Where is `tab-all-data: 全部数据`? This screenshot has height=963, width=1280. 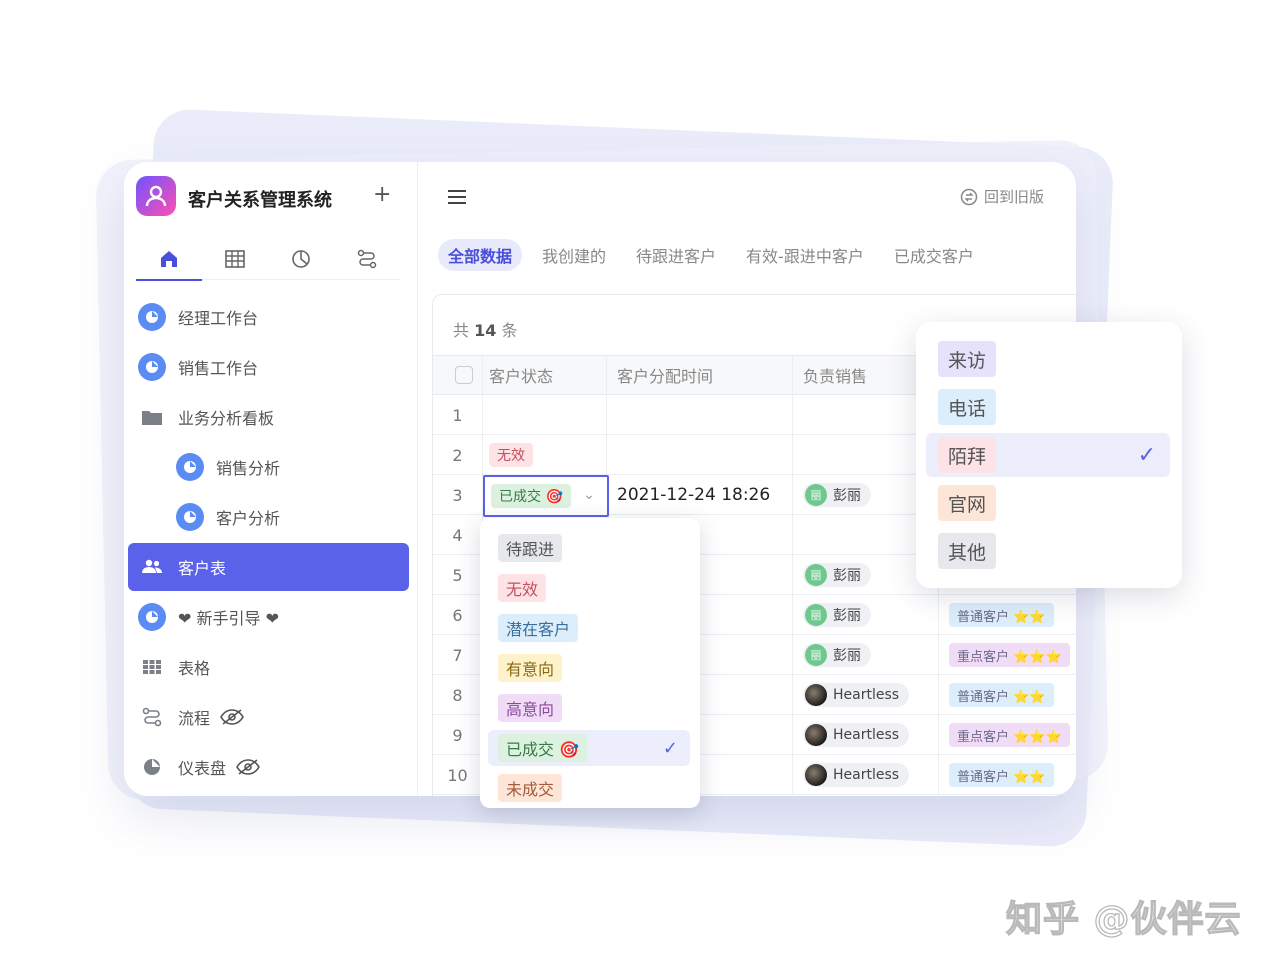 tab-all-data: 全部数据 is located at coordinates (480, 255).